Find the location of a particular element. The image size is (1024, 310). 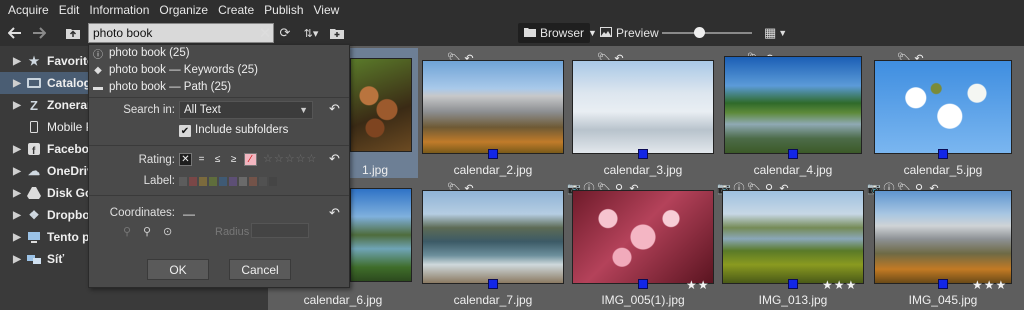

cancel-button: Cancel is located at coordinates (260, 269).